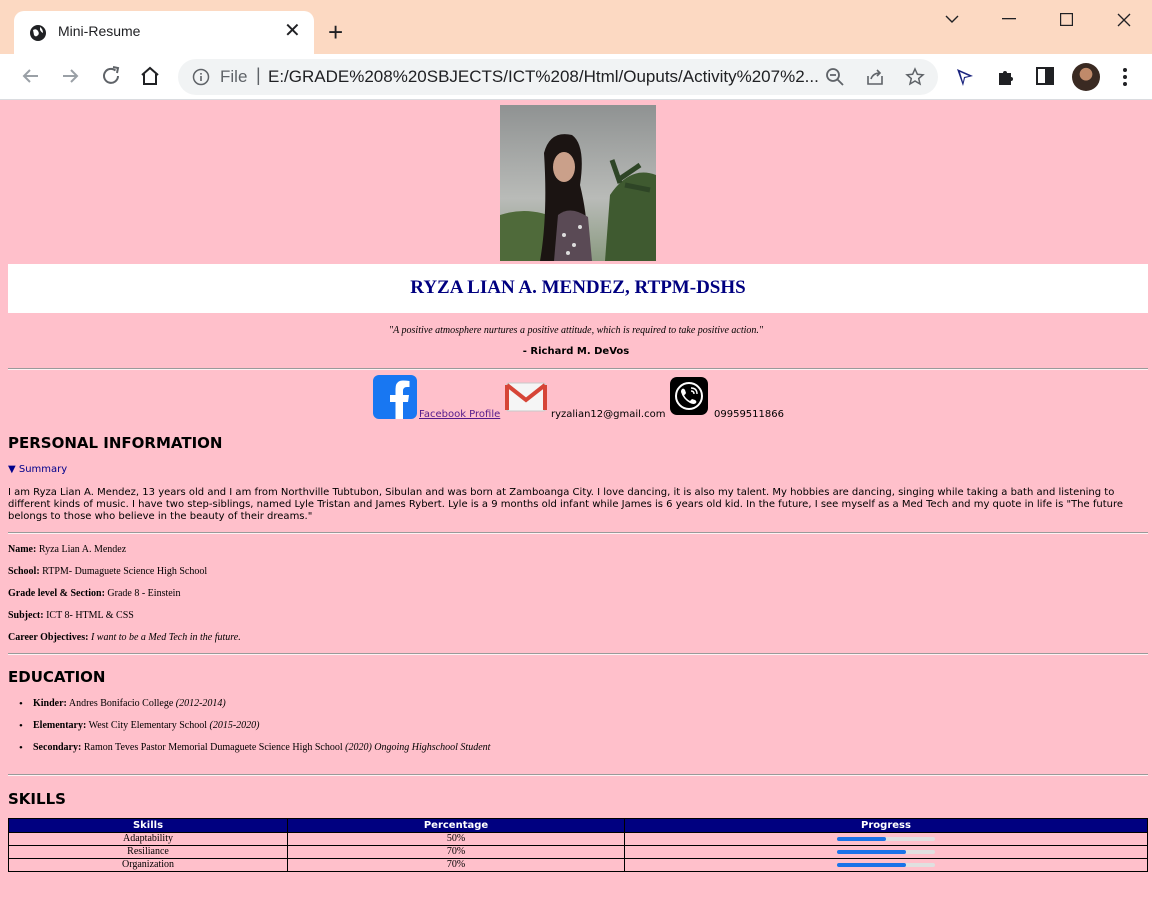 The width and height of the screenshot is (1152, 902). Describe the element at coordinates (57, 677) in the screenshot. I see `education-heading: EDUCATION` at that location.